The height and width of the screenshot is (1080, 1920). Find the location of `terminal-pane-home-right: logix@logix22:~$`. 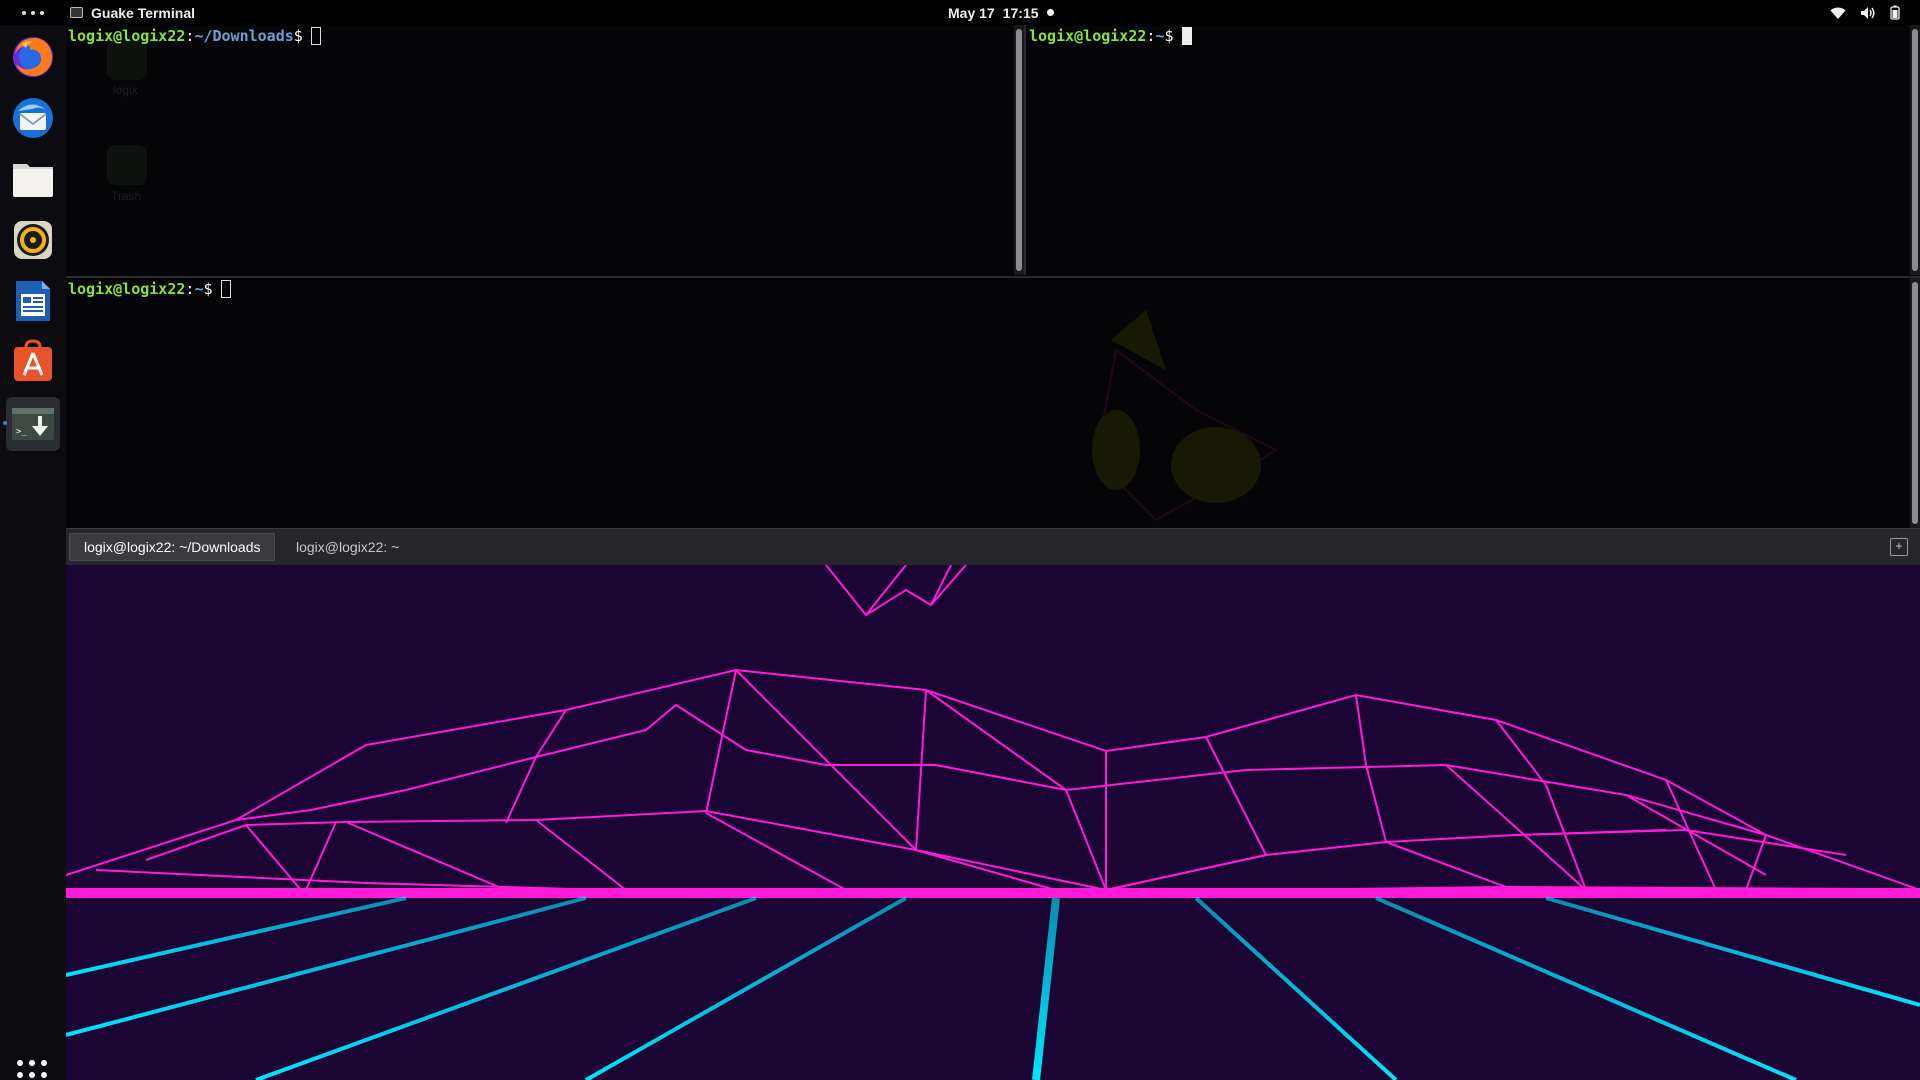

terminal-pane-home-right: logix@logix22:~$ is located at coordinates (1467, 150).